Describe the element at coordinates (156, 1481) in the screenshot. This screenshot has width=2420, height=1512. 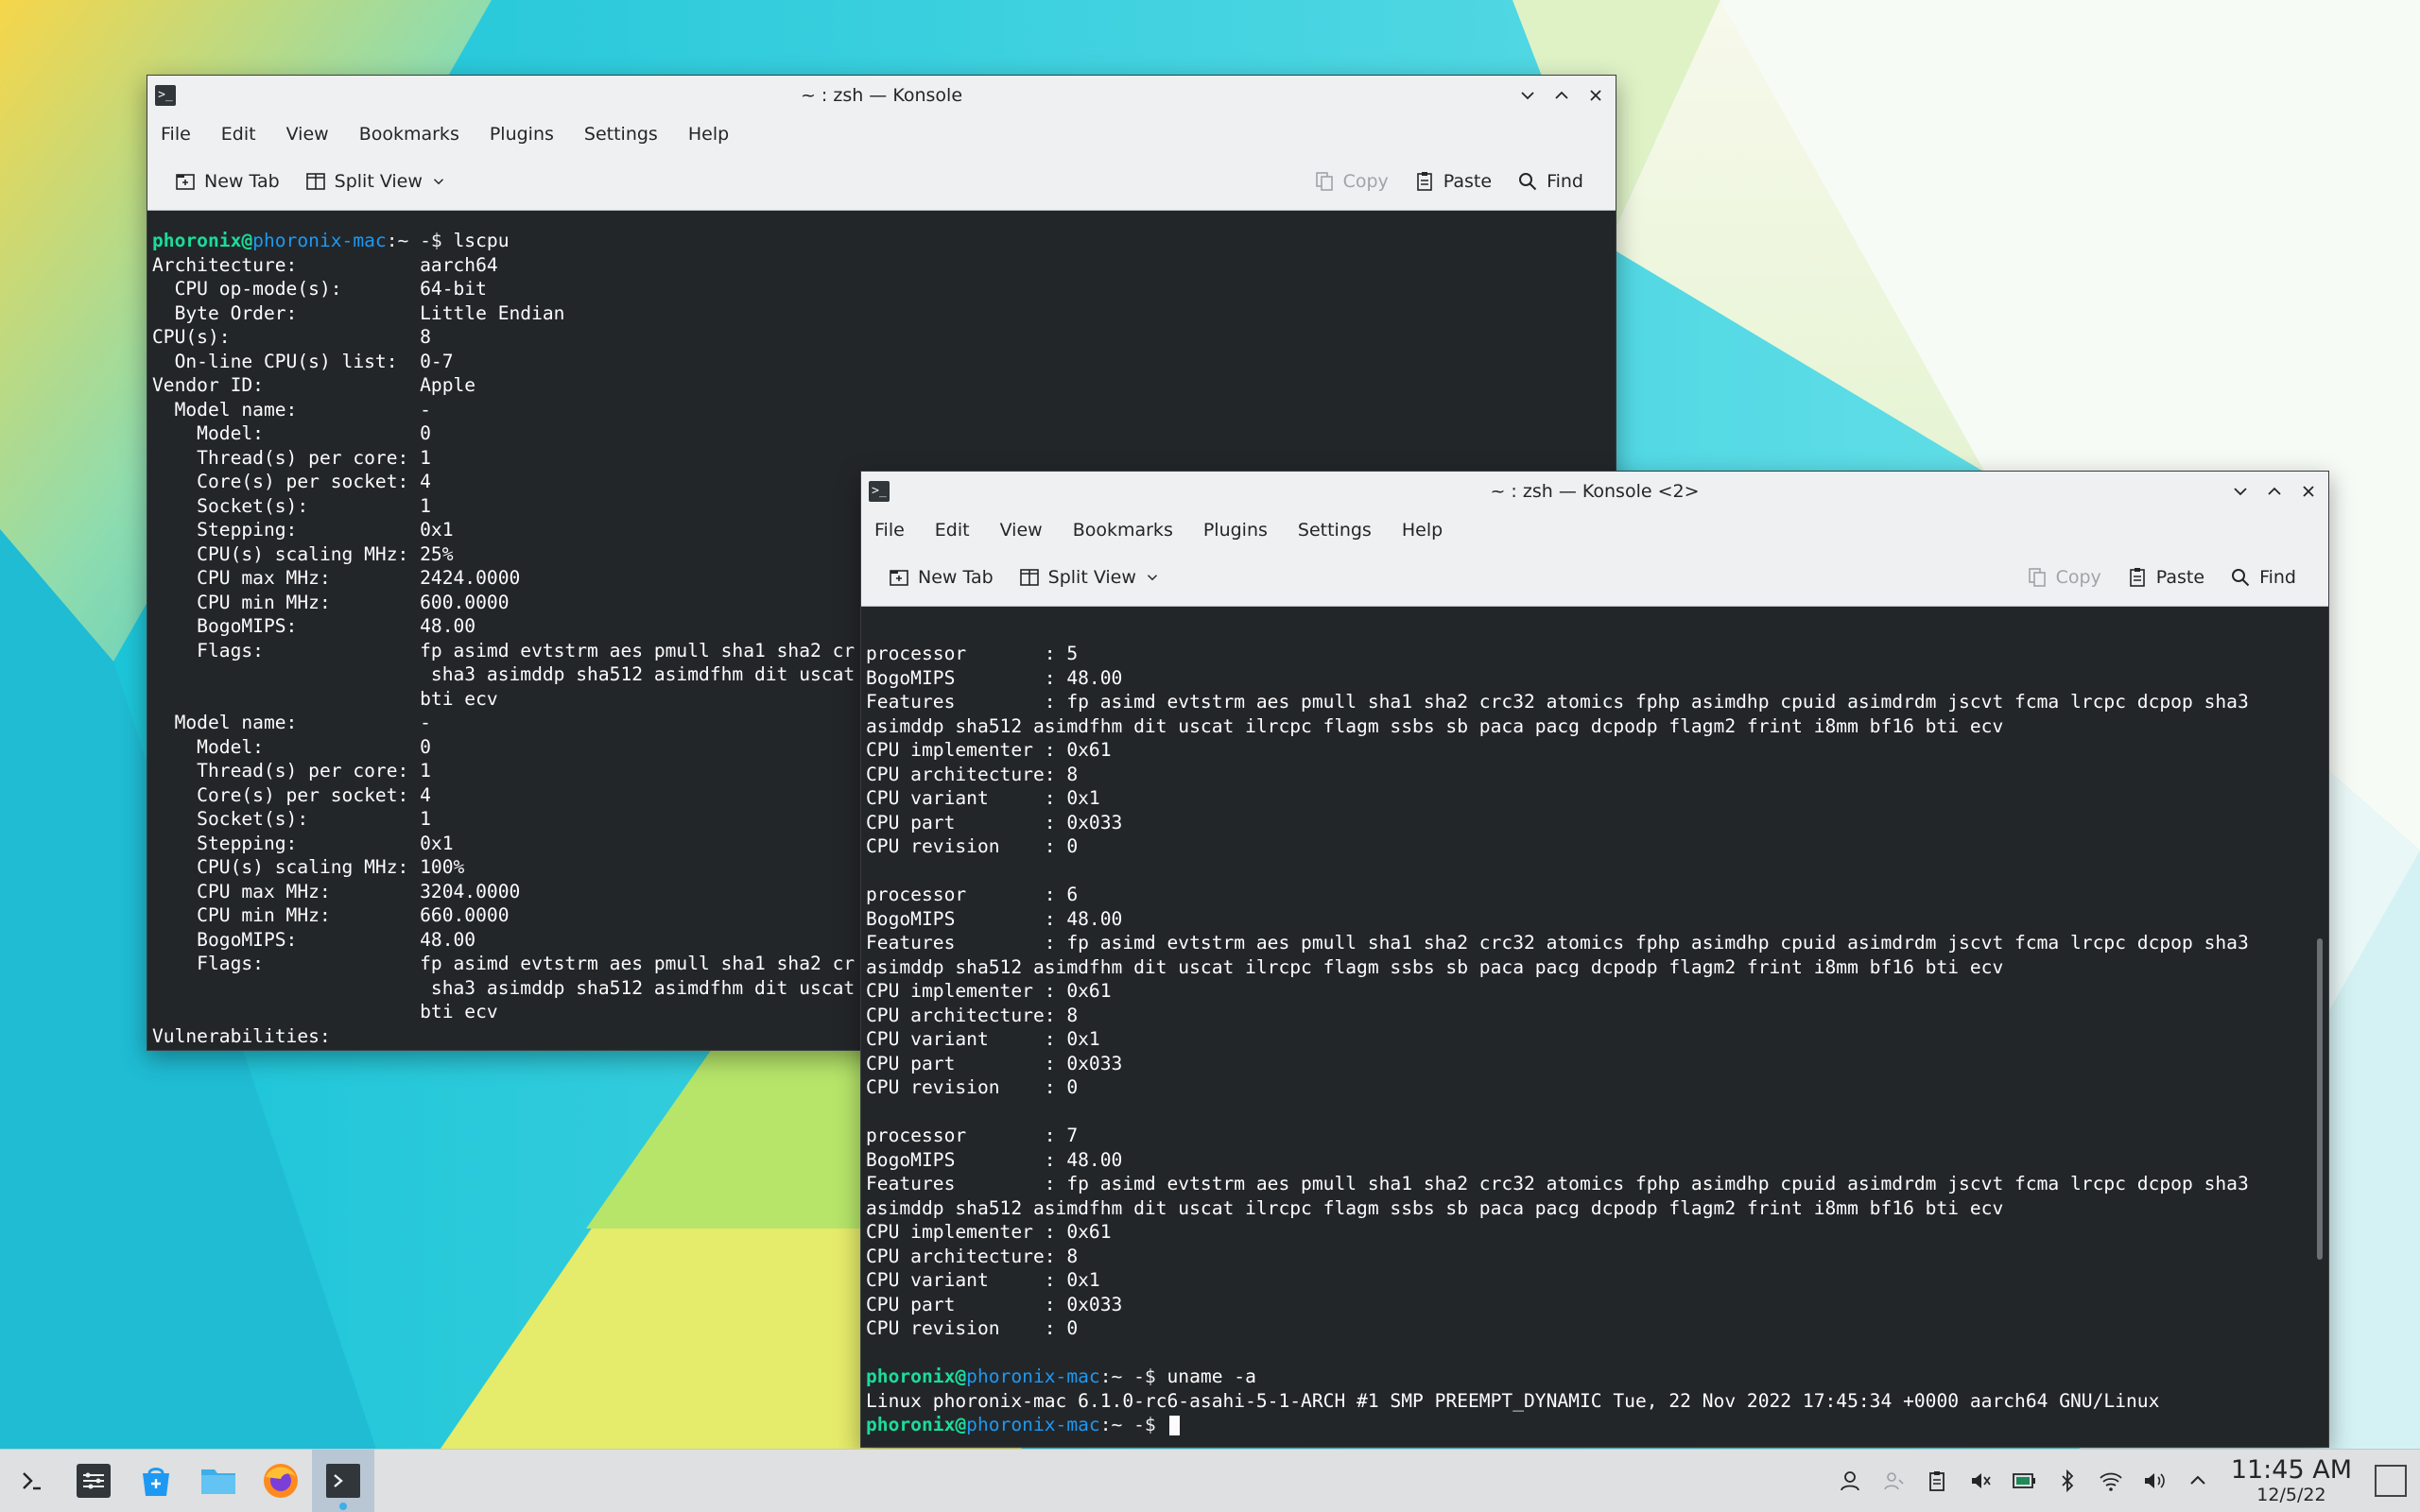
I see `discover-icon` at that location.